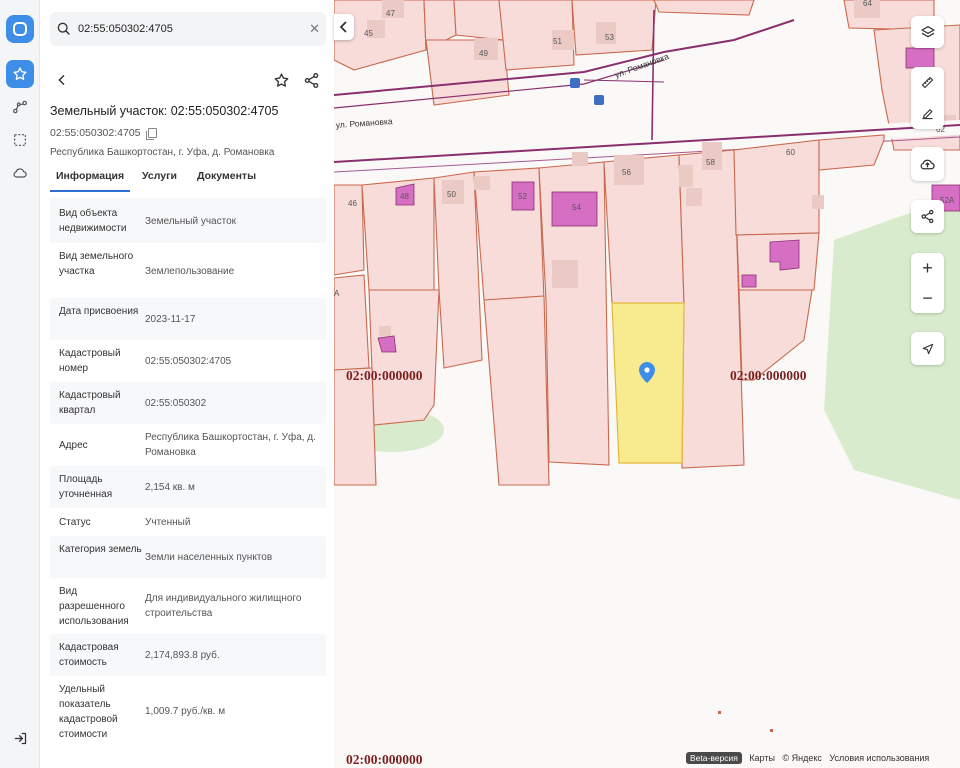 The height and width of the screenshot is (768, 960). What do you see at coordinates (522, 196) in the screenshot?
I see `house-number: 52` at bounding box center [522, 196].